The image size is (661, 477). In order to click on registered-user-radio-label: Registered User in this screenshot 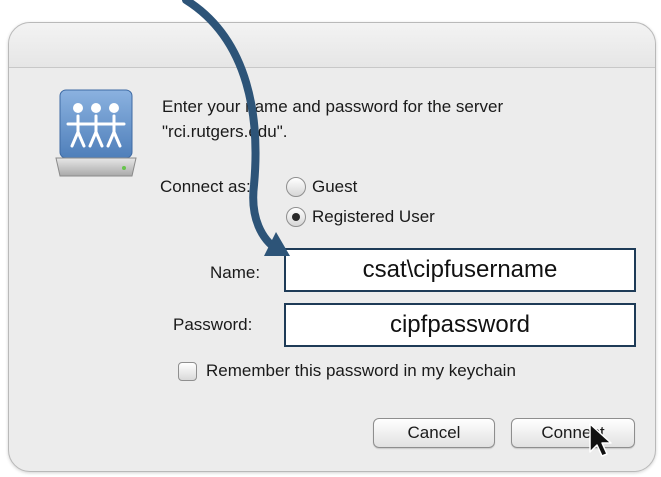, I will do `click(373, 217)`.